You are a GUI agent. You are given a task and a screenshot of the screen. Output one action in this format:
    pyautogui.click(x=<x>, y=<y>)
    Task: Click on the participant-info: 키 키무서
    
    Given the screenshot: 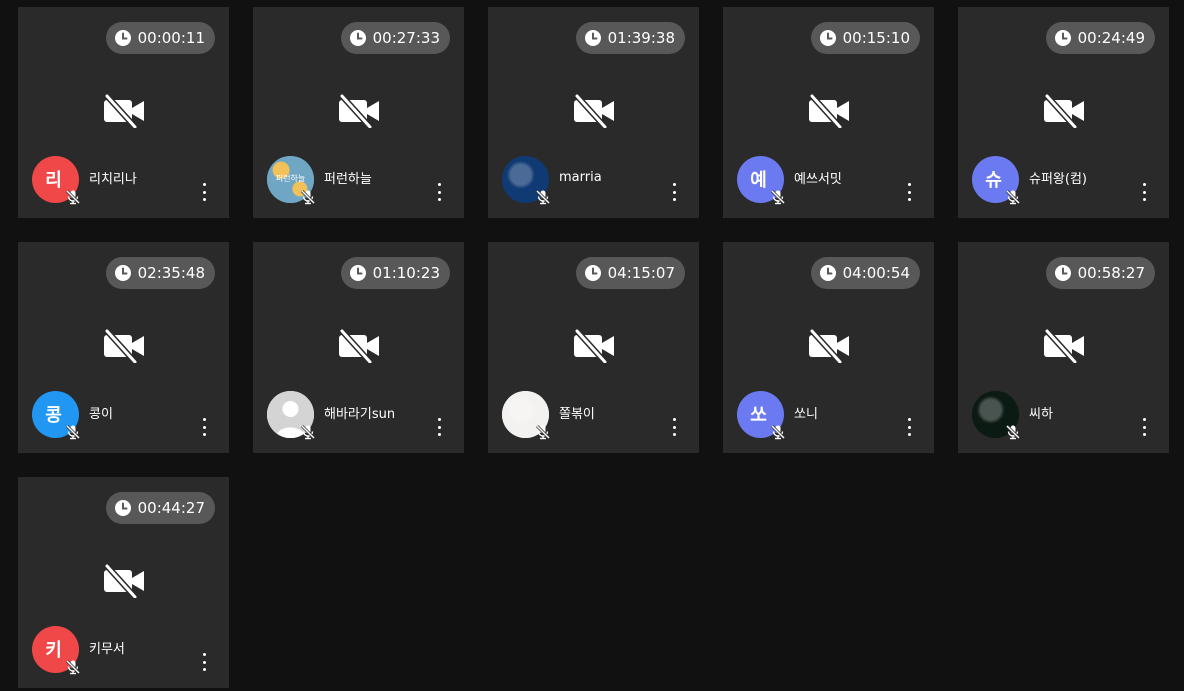 What is the action you would take?
    pyautogui.click(x=78, y=650)
    